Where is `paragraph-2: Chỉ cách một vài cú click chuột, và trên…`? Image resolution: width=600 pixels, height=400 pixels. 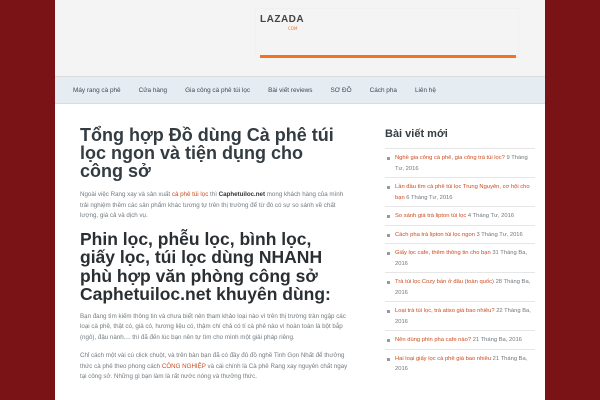
paragraph-2: Chỉ cách một vài cú click chuột, và trên… is located at coordinates (215, 367).